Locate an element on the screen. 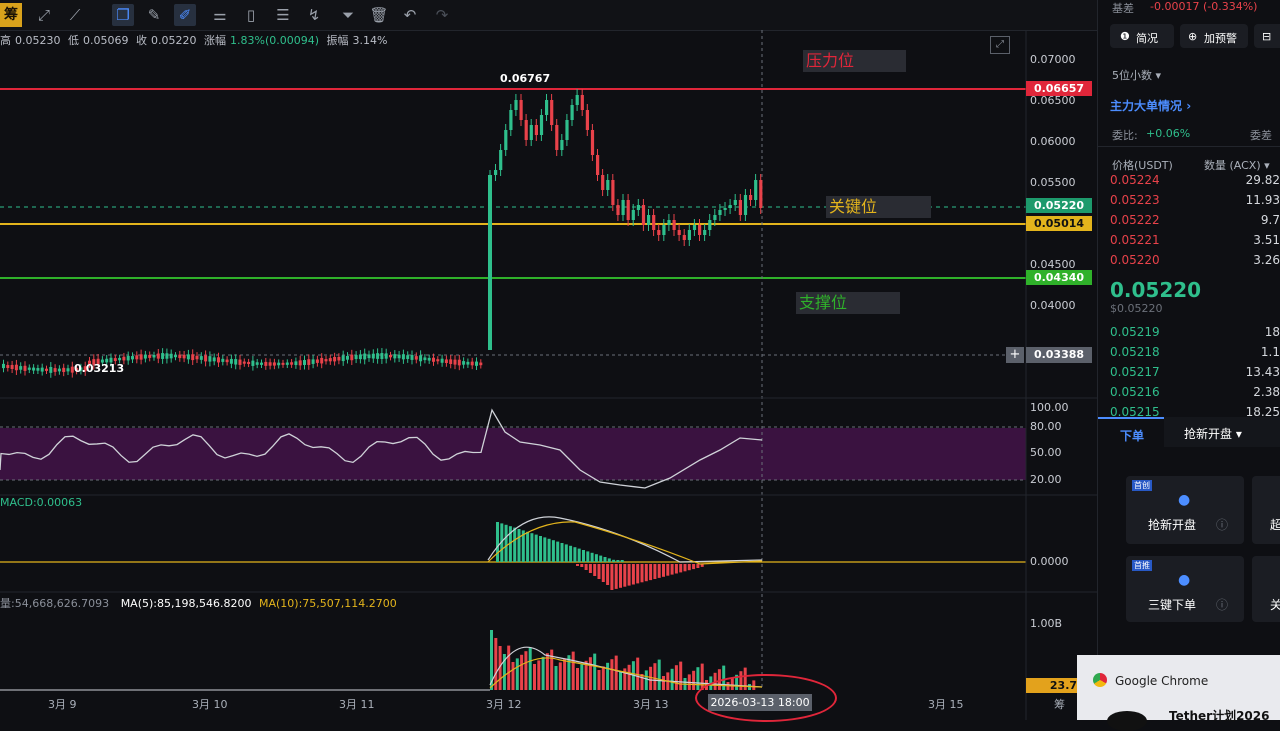 This screenshot has width=1280, height=731. key-level-label: 关键位 is located at coordinates (878, 207).